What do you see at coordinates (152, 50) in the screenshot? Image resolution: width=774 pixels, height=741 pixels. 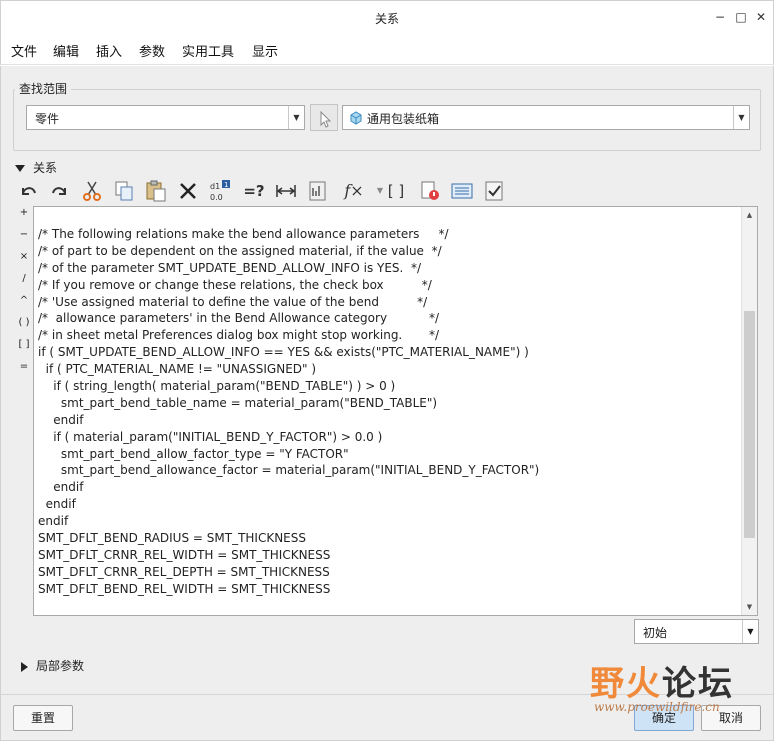 I see `menu-parameters: 参数` at bounding box center [152, 50].